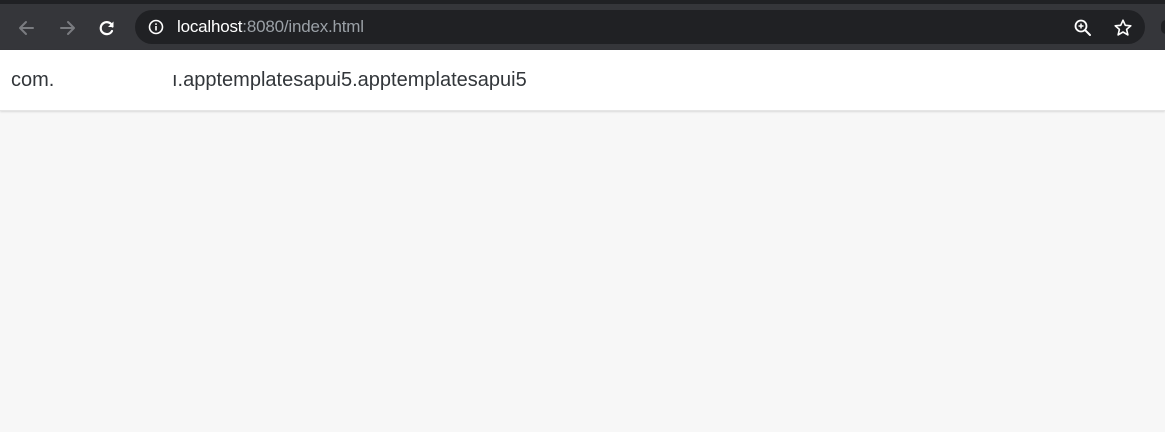 The height and width of the screenshot is (432, 1165). Describe the element at coordinates (303, 26) in the screenshot. I see `url-path: :8080/index.html` at that location.